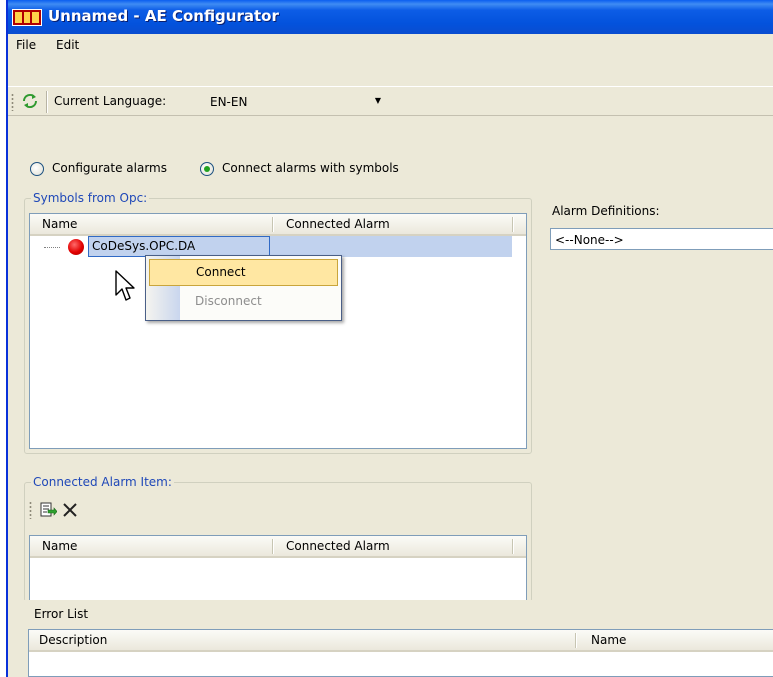 The height and width of the screenshot is (677, 773). Describe the element at coordinates (299, 101) in the screenshot. I see `language-dropdown: EN-EN ▼` at that location.